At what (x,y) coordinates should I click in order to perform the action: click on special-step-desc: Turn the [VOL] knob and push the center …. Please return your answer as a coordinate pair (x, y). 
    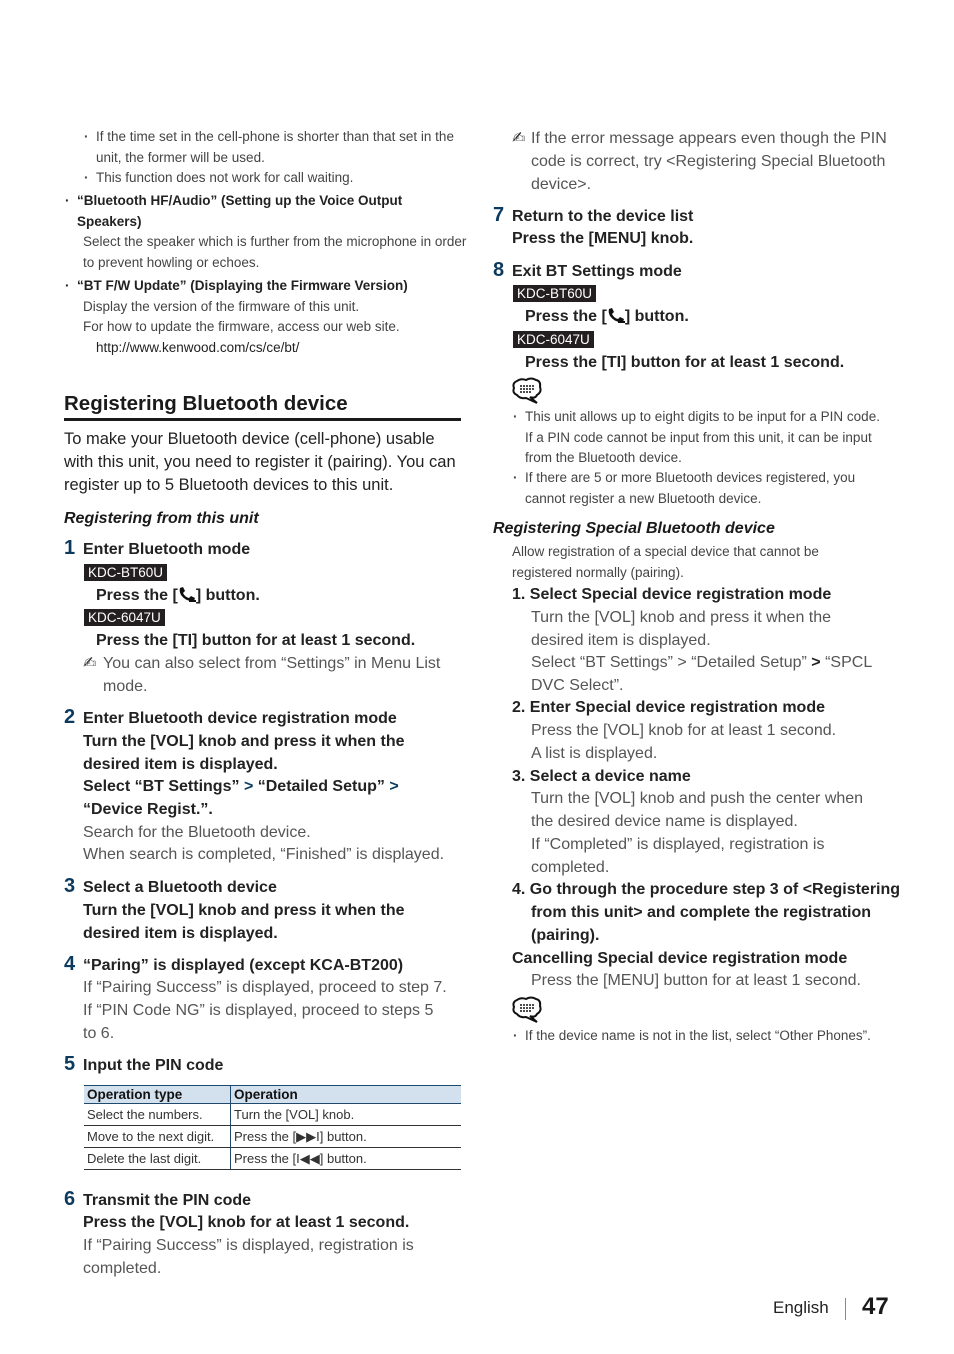
    Looking at the image, I should click on (697, 810).